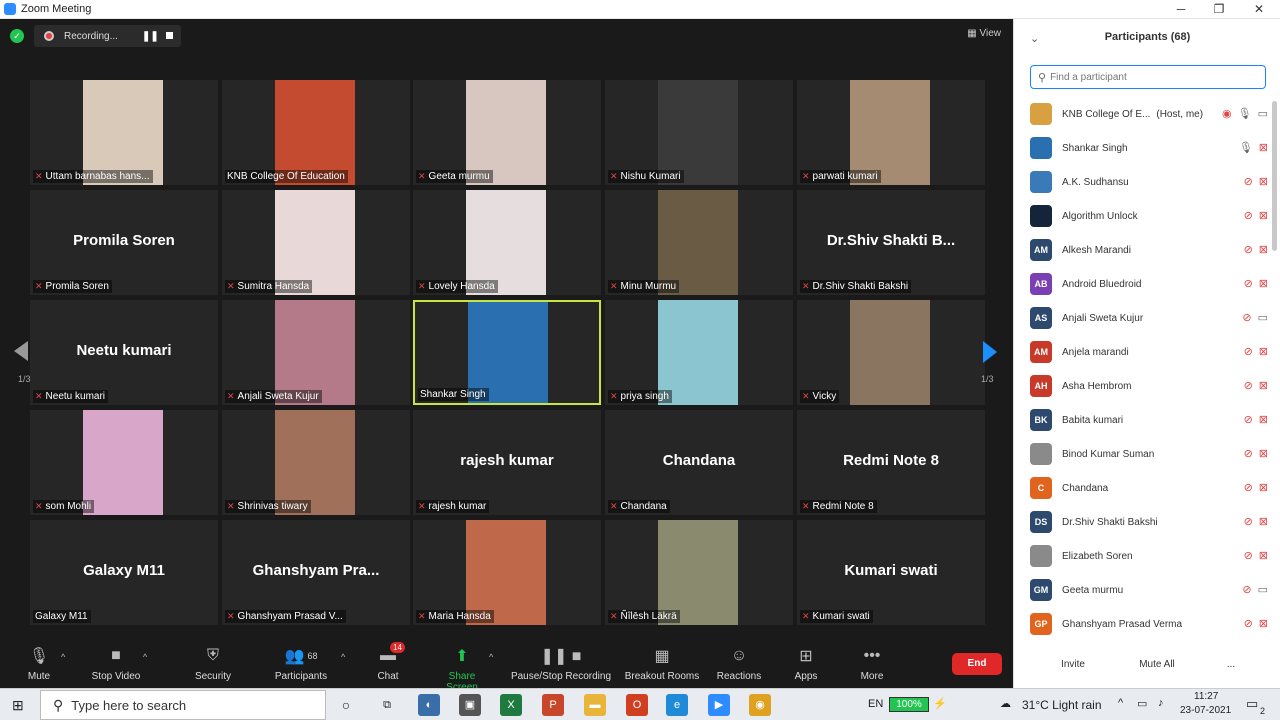 Image resolution: width=1280 pixels, height=720 pixels. I want to click on maximize-button: ❐, so click(1219, 9).